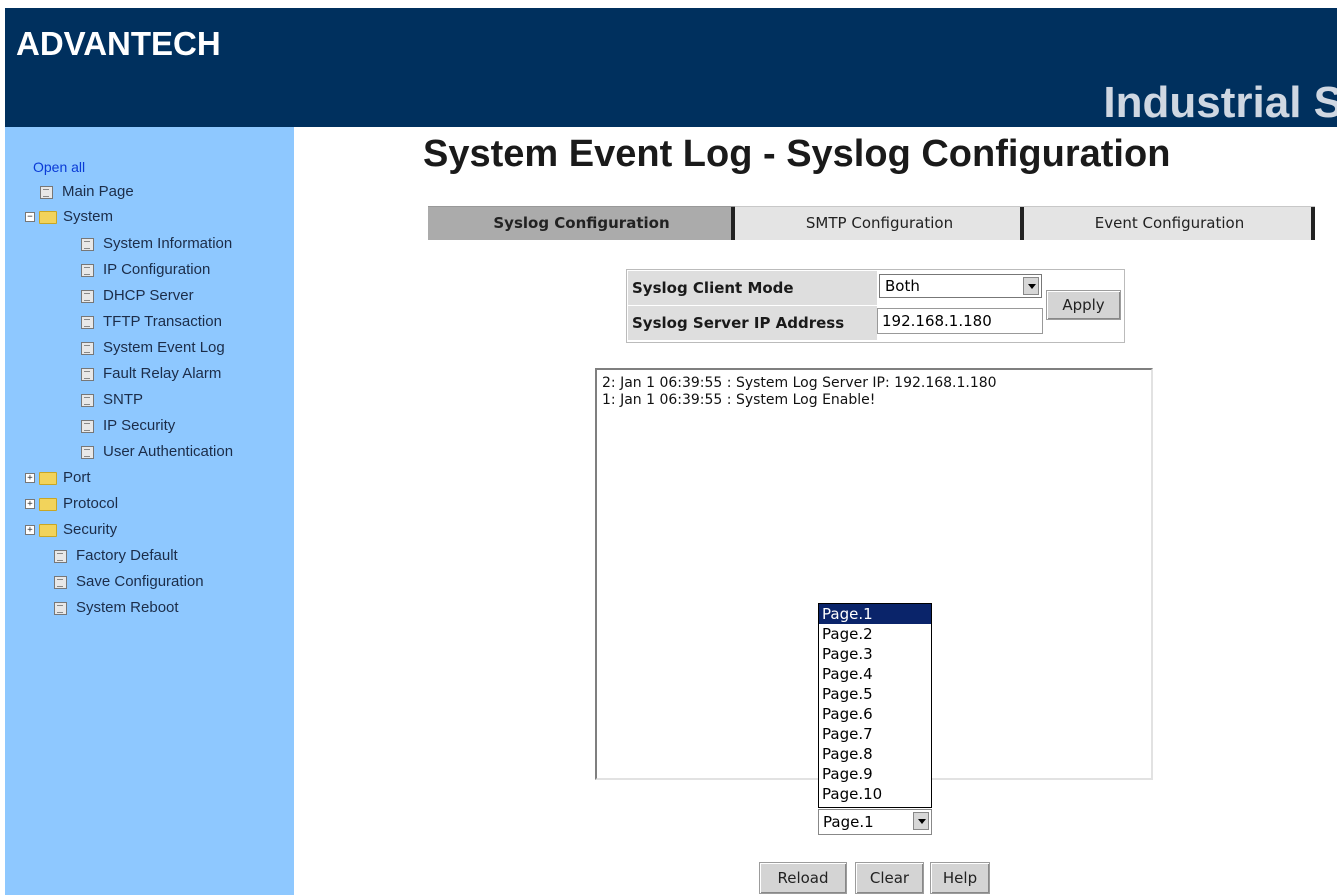 This screenshot has height=895, width=1337. Describe the element at coordinates (127, 607) in the screenshot. I see `sidebar-item-label: System Reboot` at that location.